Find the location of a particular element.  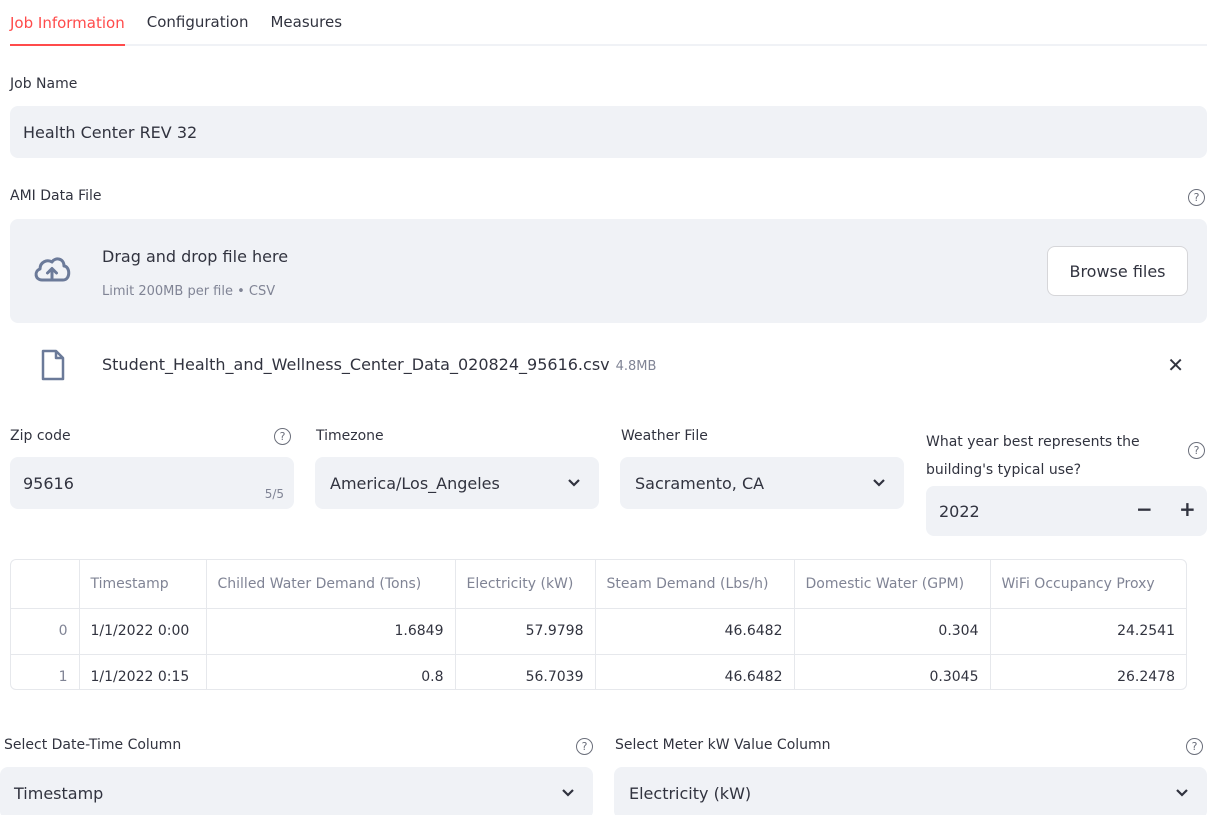

meter-help-icon: ? is located at coordinates (1194, 746).